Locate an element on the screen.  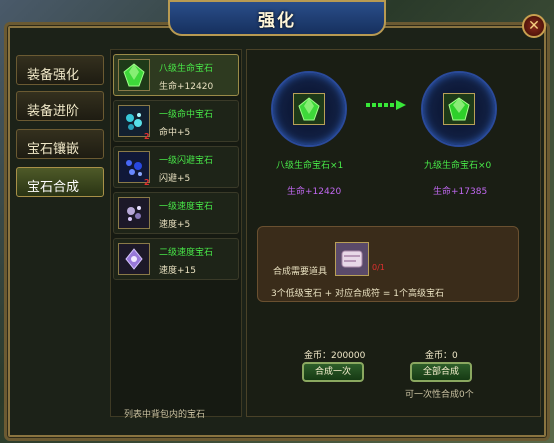
window-title: 强化 is located at coordinates (277, 20).